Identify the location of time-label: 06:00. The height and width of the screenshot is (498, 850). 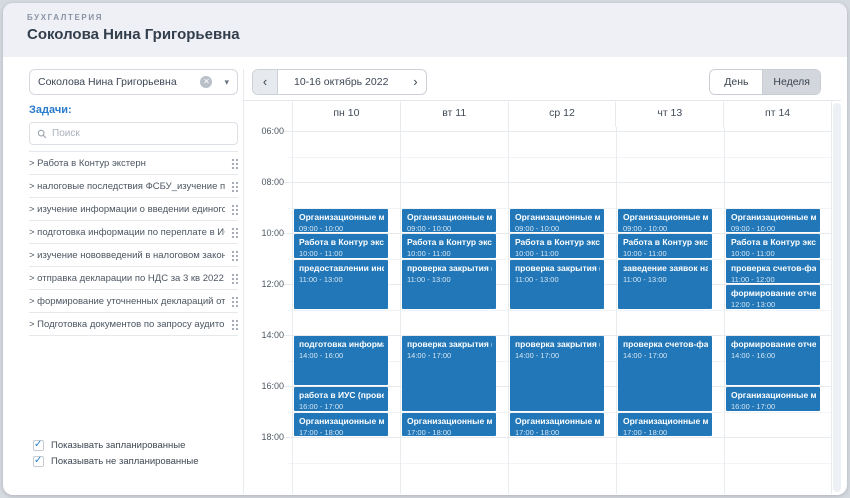
(272, 131).